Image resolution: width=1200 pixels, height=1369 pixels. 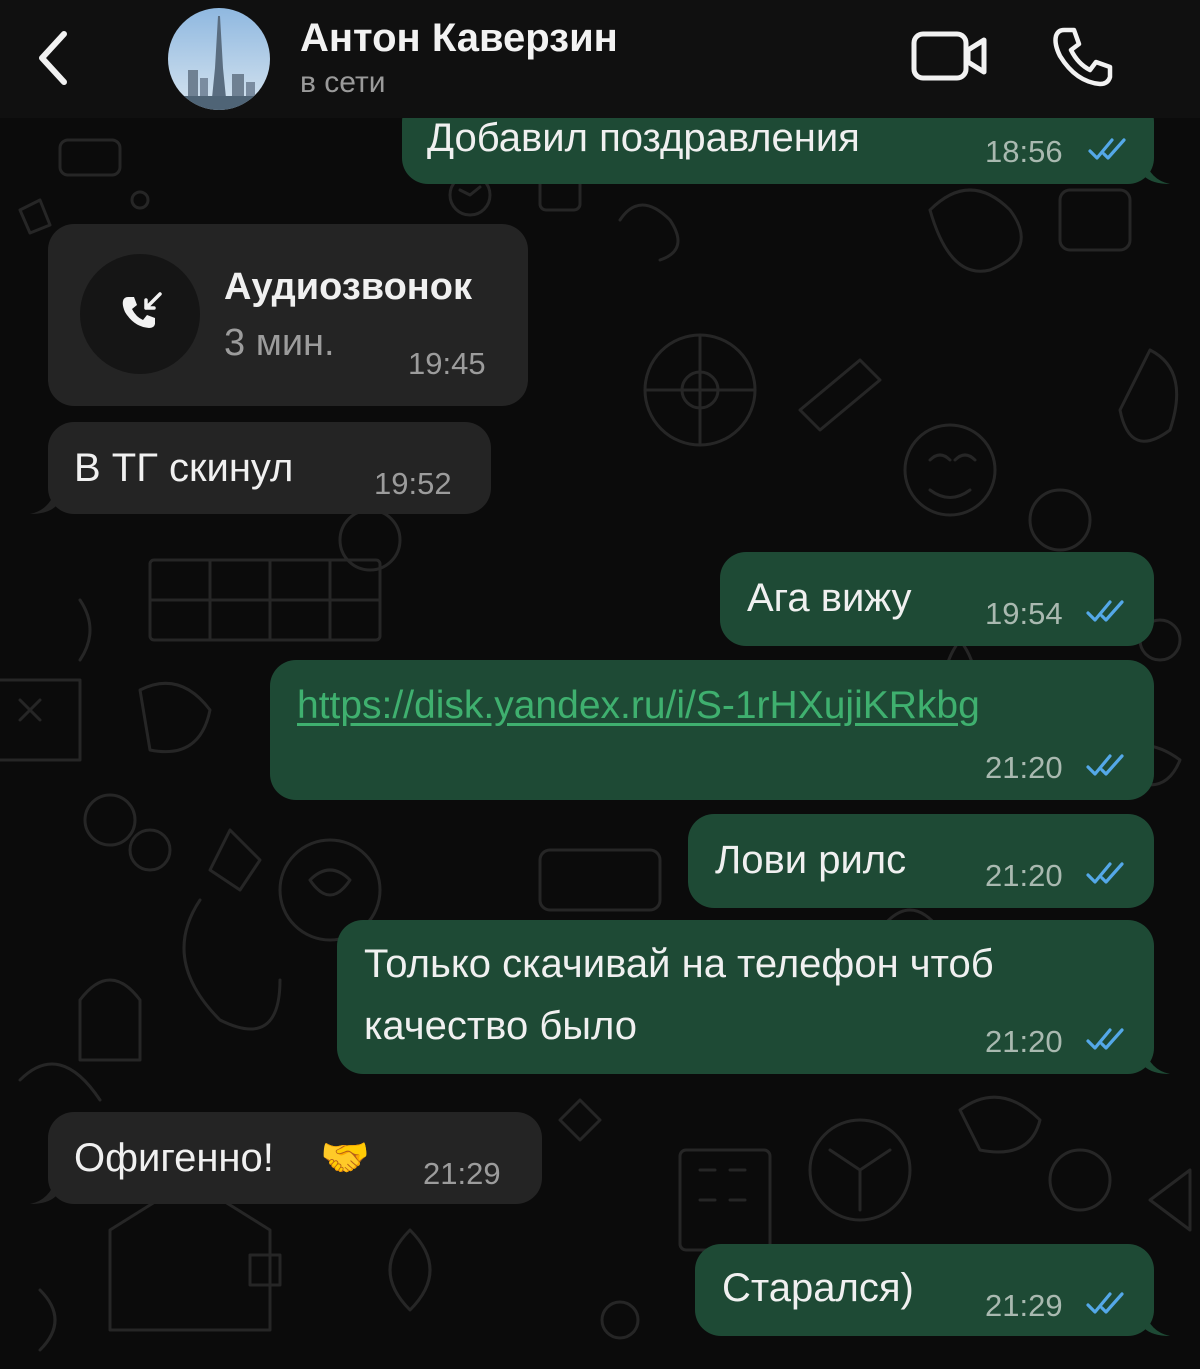 What do you see at coordinates (921, 861) in the screenshot?
I see `message-bubble-outgoing: Лови рилс 21:20` at bounding box center [921, 861].